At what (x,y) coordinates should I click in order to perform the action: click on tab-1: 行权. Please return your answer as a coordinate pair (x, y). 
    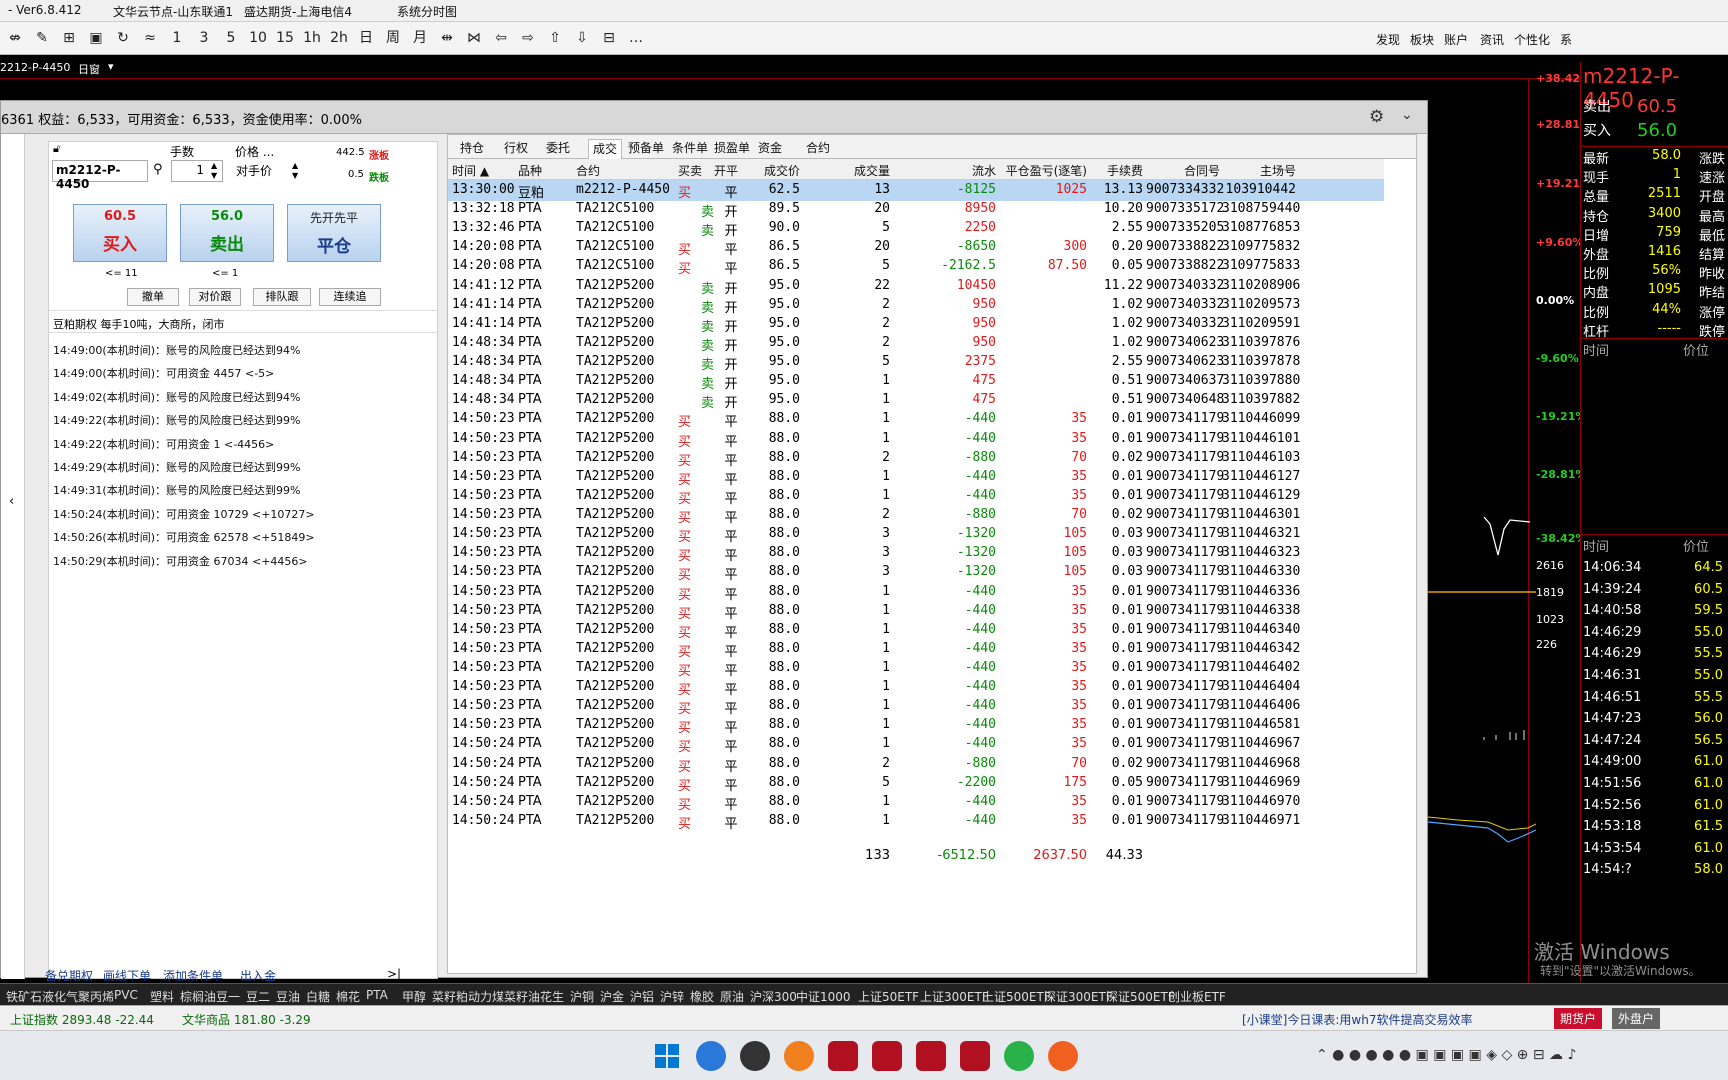
    Looking at the image, I should click on (516, 149).